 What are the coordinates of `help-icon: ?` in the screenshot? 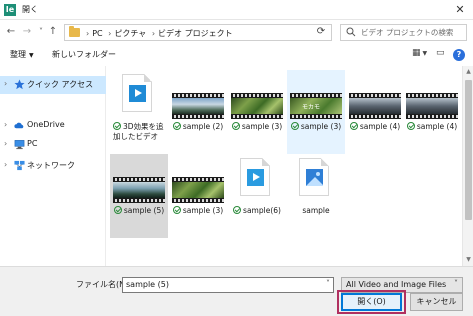 It's located at (459, 55).